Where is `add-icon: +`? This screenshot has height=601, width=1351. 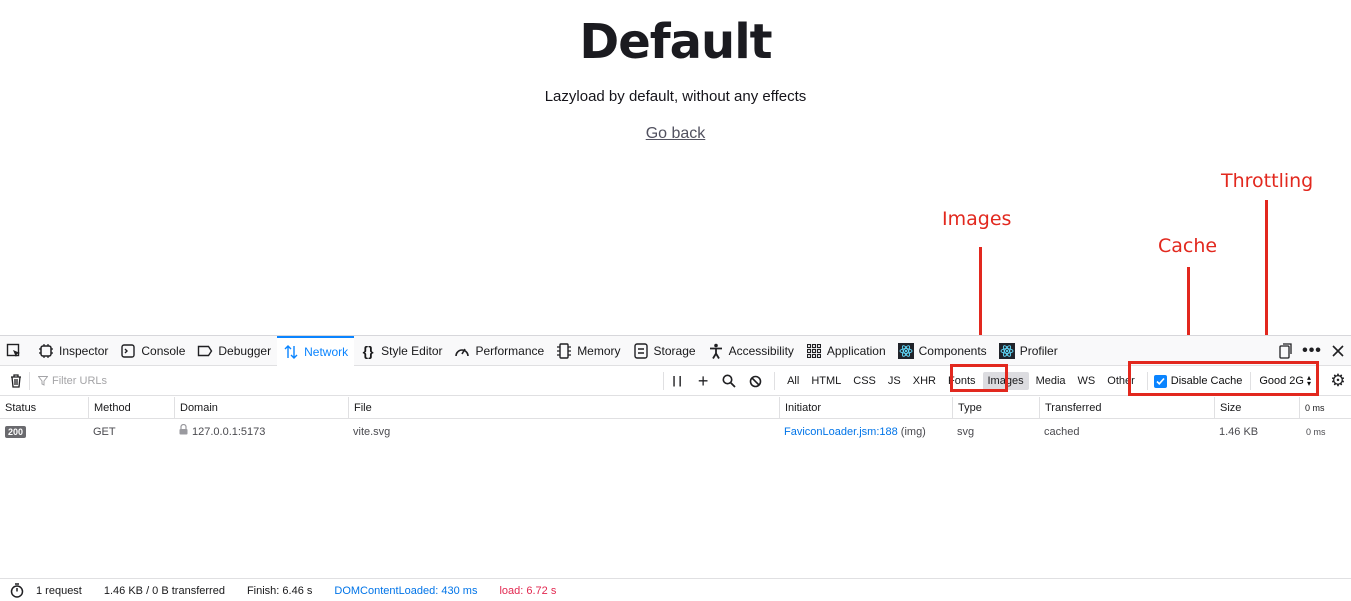
add-icon: + is located at coordinates (703, 381).